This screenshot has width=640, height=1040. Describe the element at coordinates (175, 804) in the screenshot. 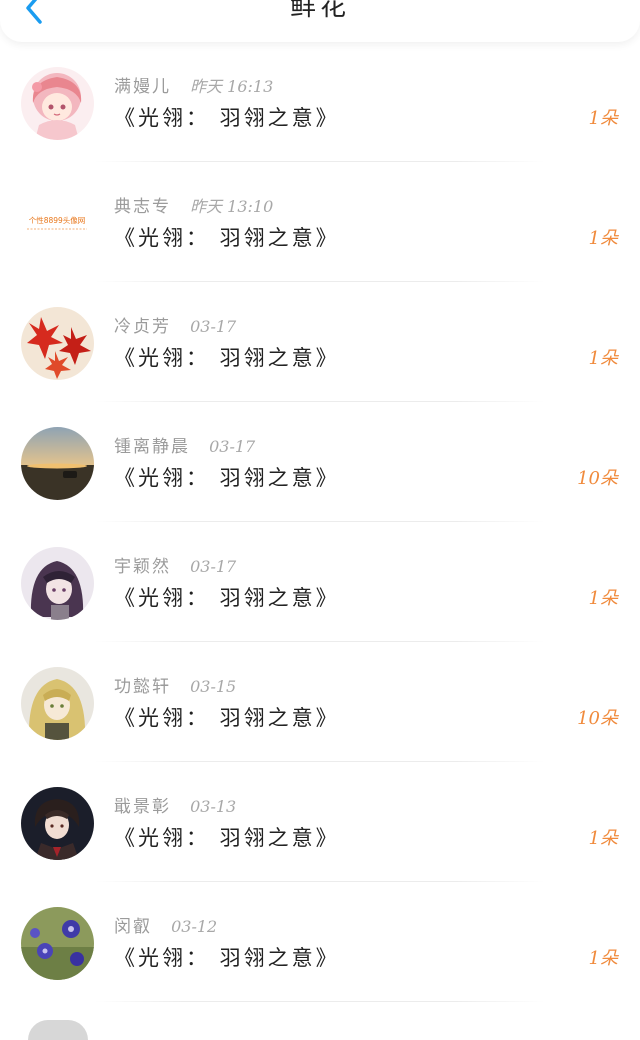

I see `item-meta: 戢景彰 03-13` at that location.